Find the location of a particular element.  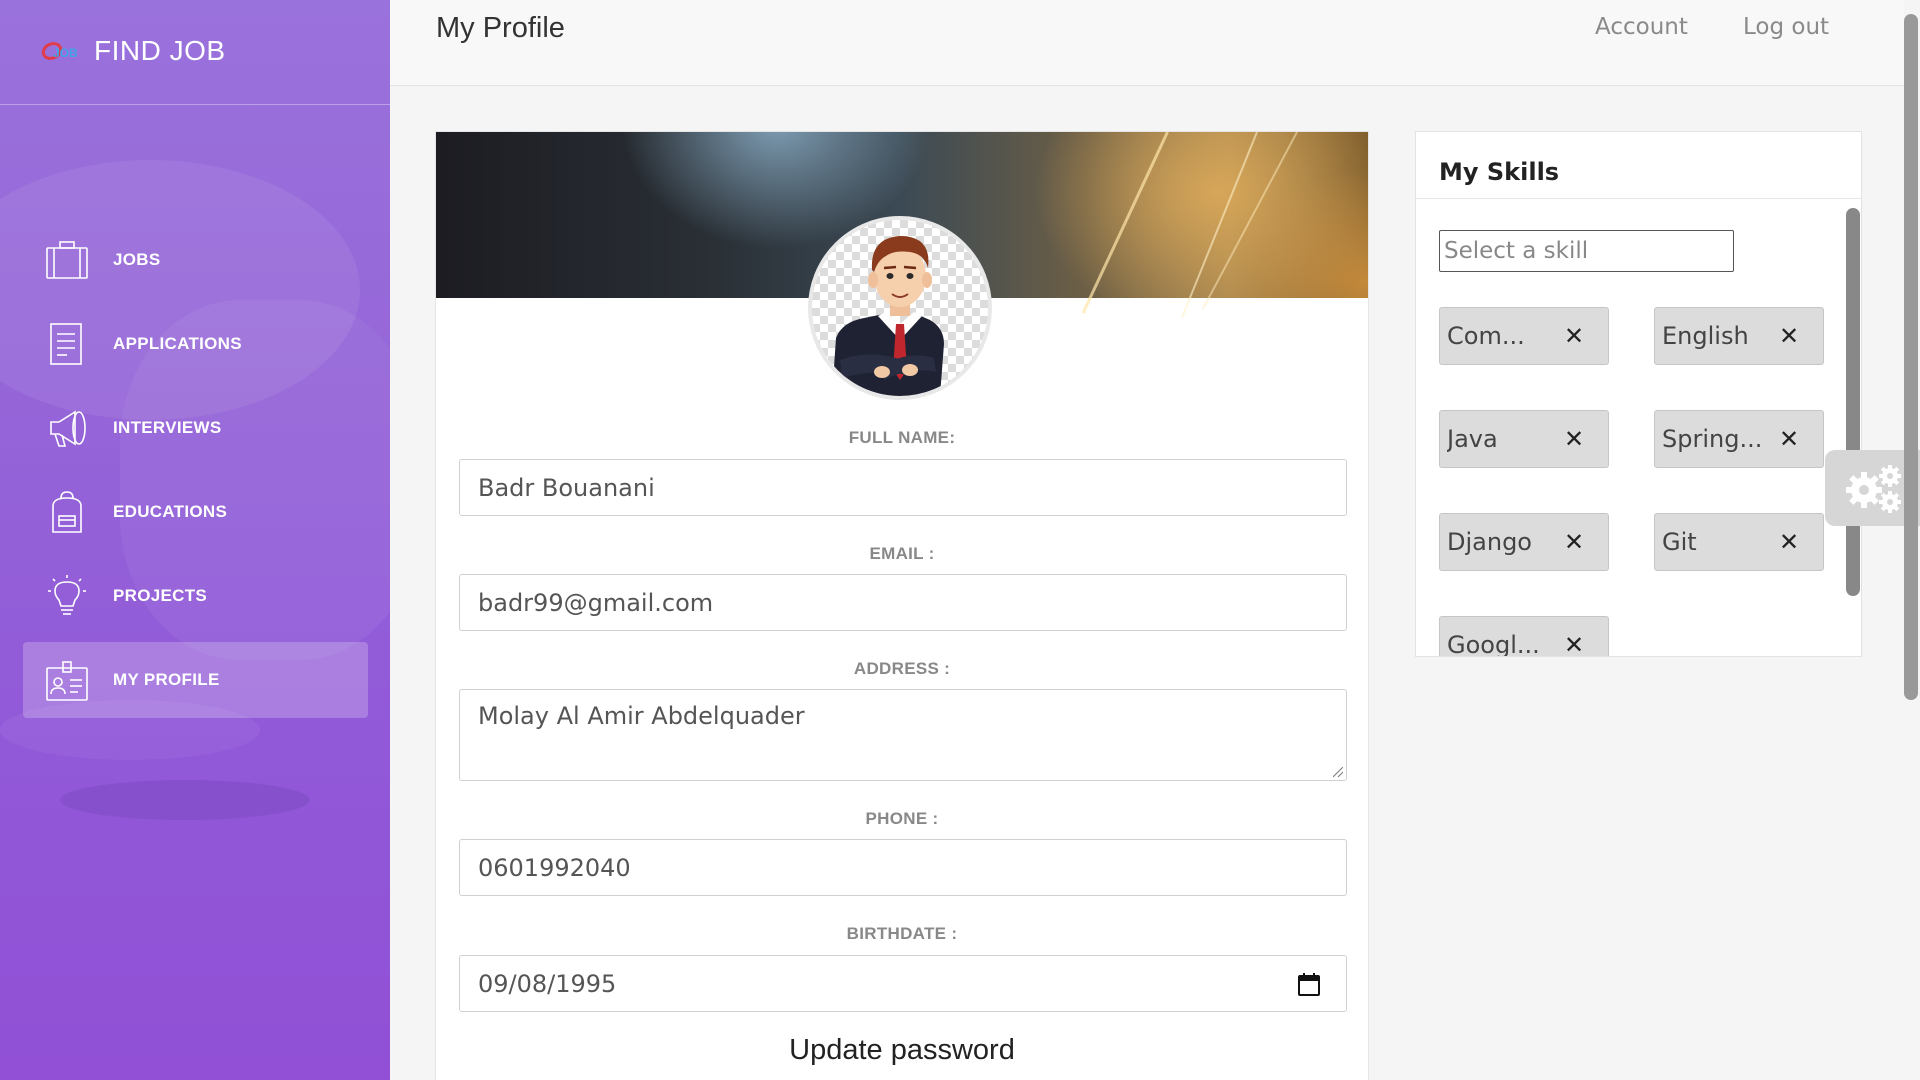

document-icon is located at coordinates (67, 344).